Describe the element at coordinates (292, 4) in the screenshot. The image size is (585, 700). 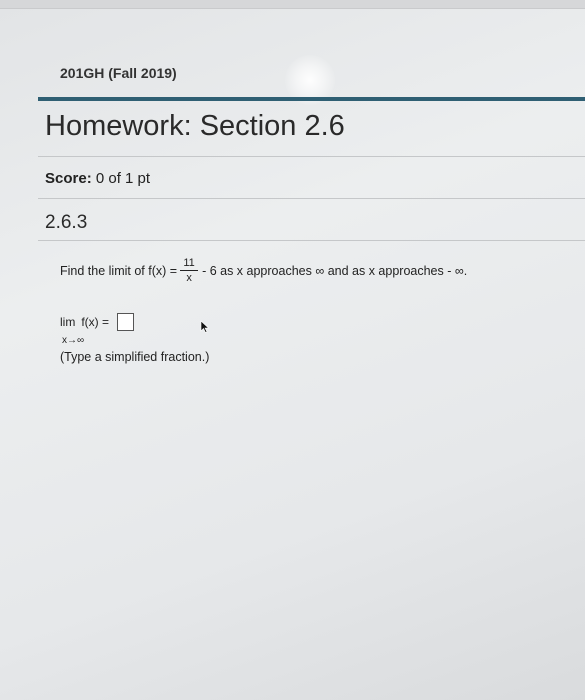
I see `browser-top-edge` at that location.